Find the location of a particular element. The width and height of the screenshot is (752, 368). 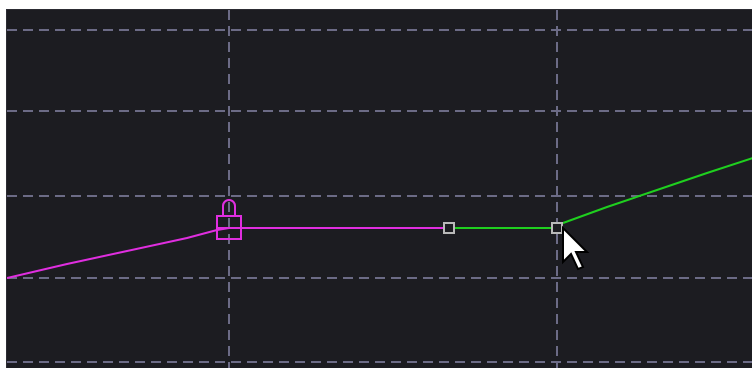

active-curve is located at coordinates (603, 193).